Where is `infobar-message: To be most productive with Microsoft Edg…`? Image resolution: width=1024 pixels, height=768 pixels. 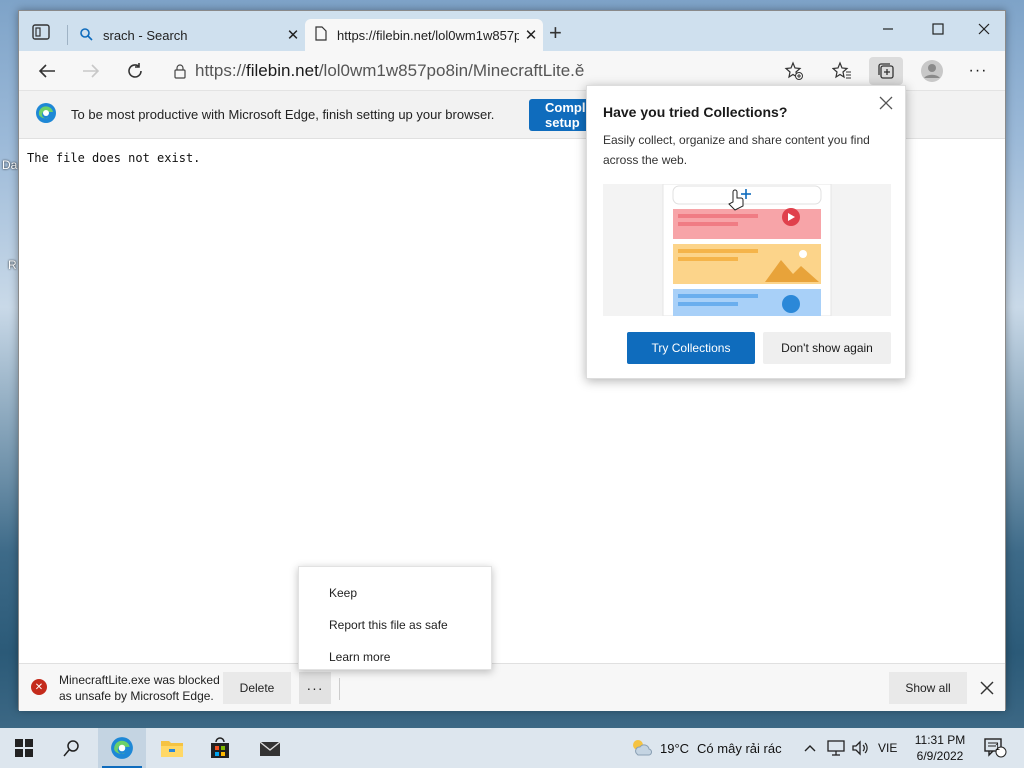
infobar-message: To be most productive with Microsoft Edg… is located at coordinates (283, 114).